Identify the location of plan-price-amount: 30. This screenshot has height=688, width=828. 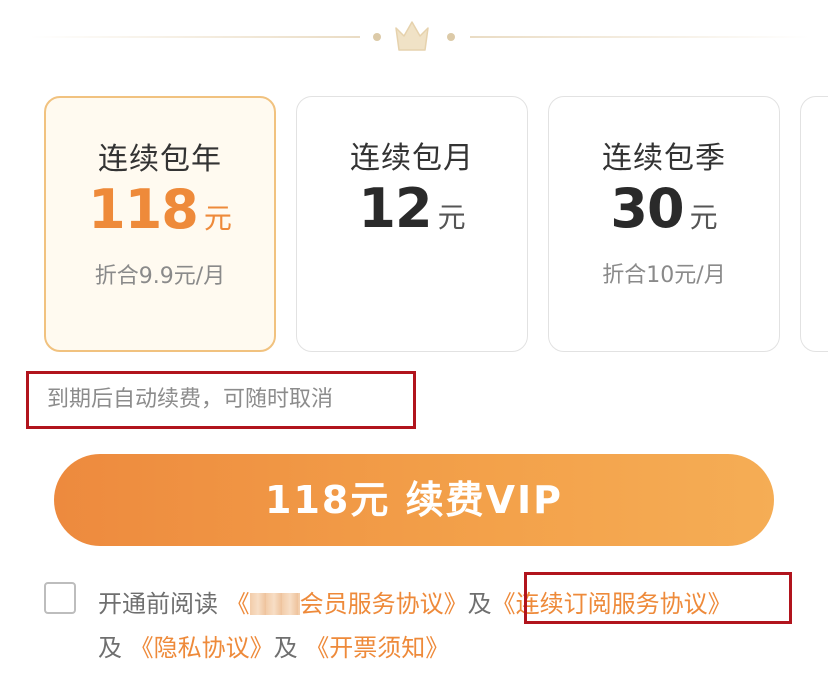
(647, 208).